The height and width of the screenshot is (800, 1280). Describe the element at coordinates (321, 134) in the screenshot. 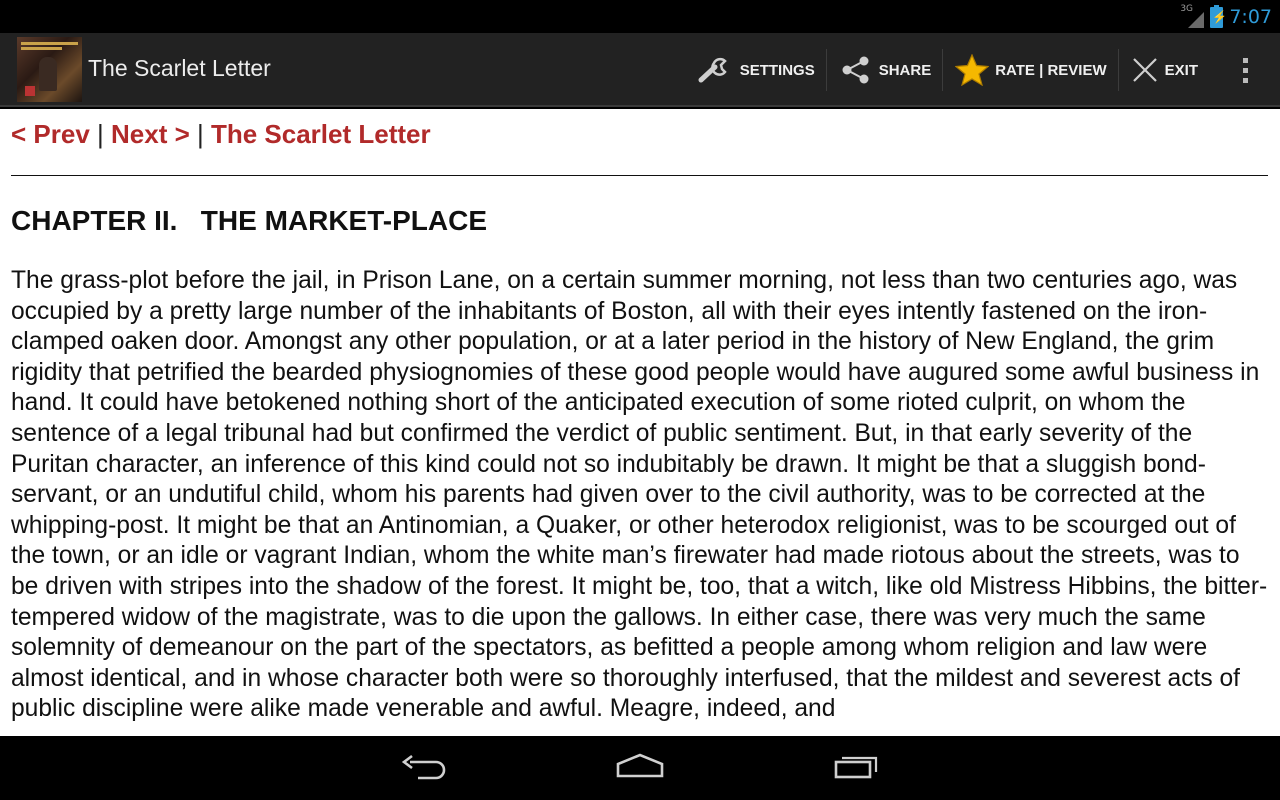

I see `book-title-link: The Scarlet Letter` at that location.